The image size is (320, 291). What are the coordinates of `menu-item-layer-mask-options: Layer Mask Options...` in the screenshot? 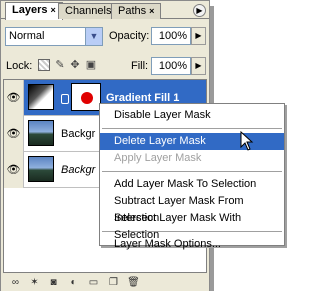 It's located at (192, 244).